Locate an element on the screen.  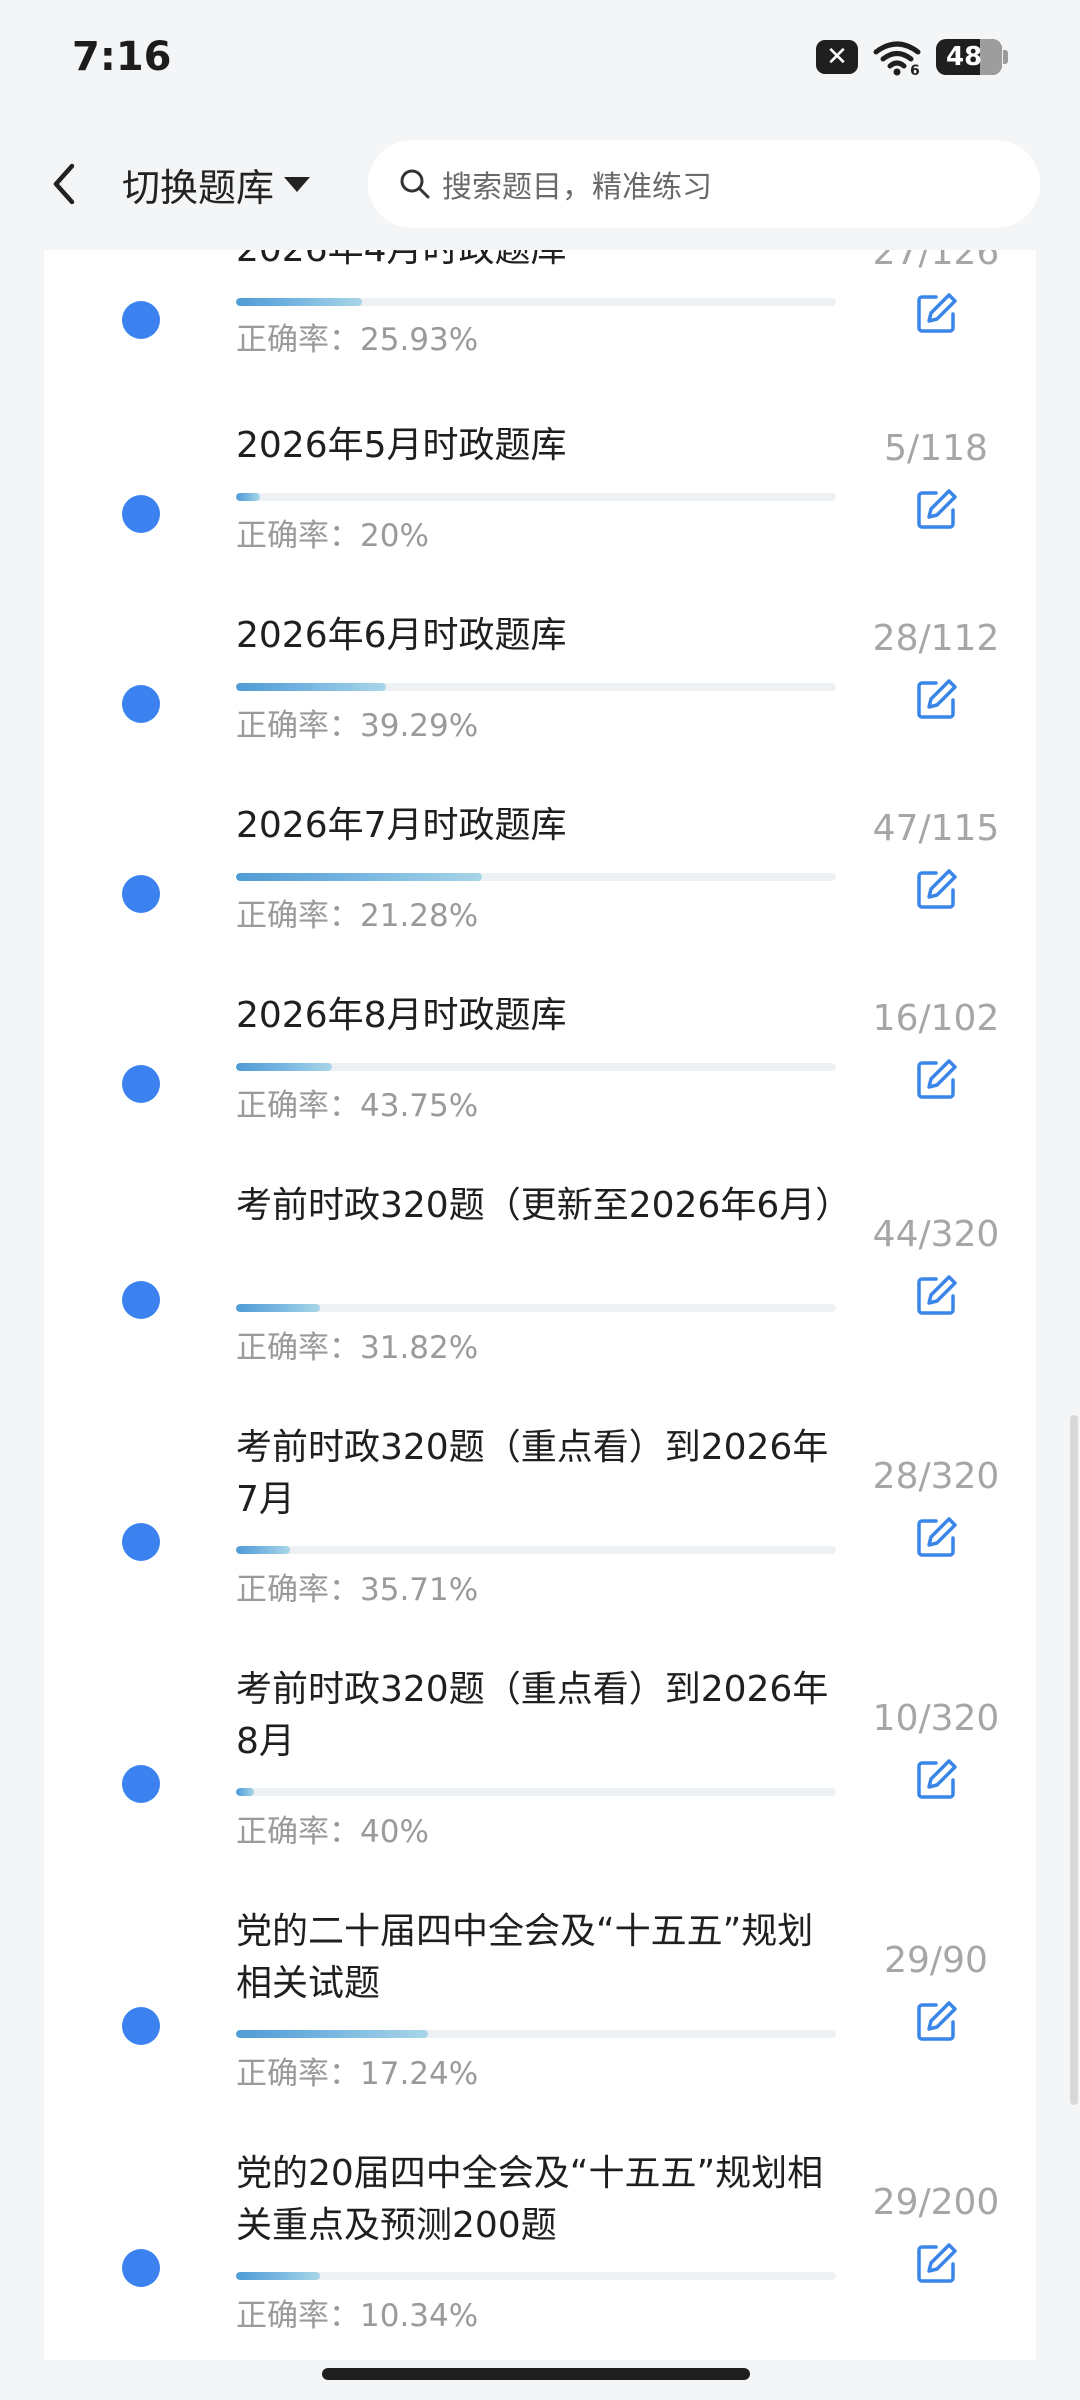
progress-count: 5/118 is located at coordinates (936, 448).